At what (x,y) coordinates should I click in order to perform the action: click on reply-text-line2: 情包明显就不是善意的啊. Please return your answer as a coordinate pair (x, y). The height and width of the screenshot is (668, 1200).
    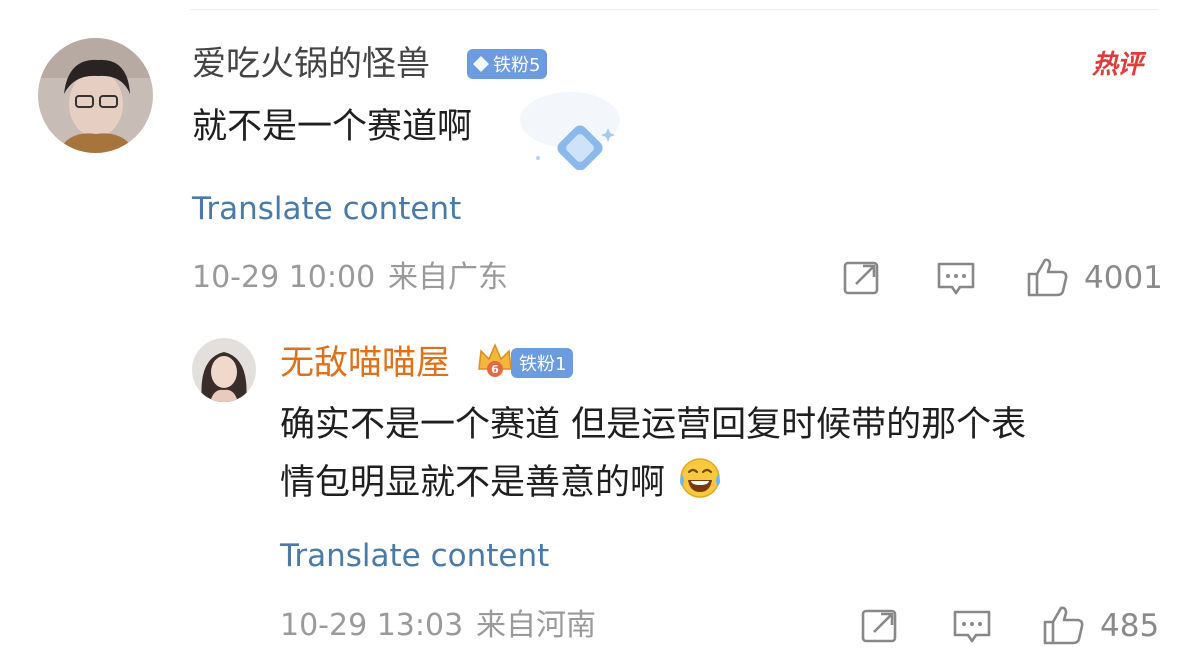
    Looking at the image, I should click on (502, 486).